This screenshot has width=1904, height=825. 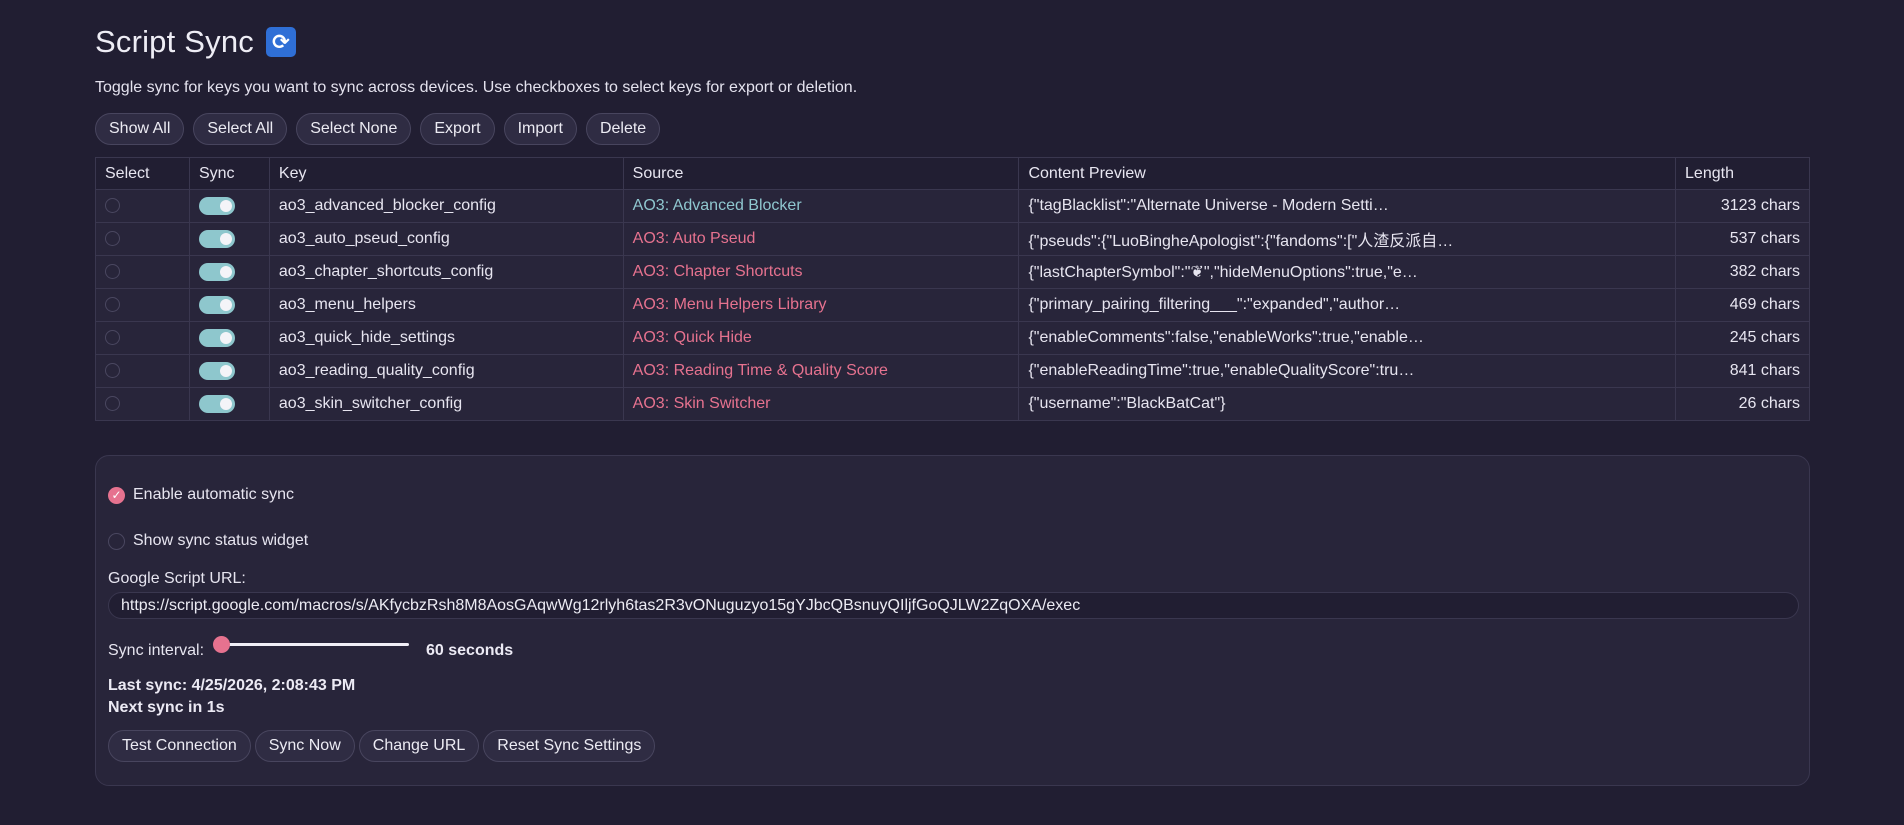 I want to click on row-key: ao3_skin_switcher_config, so click(x=446, y=404).